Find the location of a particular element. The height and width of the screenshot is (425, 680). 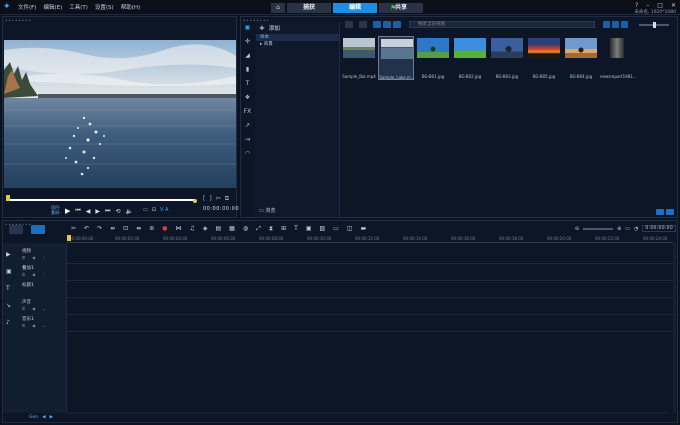

menu-settings: 设置(S) is located at coordinates (104, 7).